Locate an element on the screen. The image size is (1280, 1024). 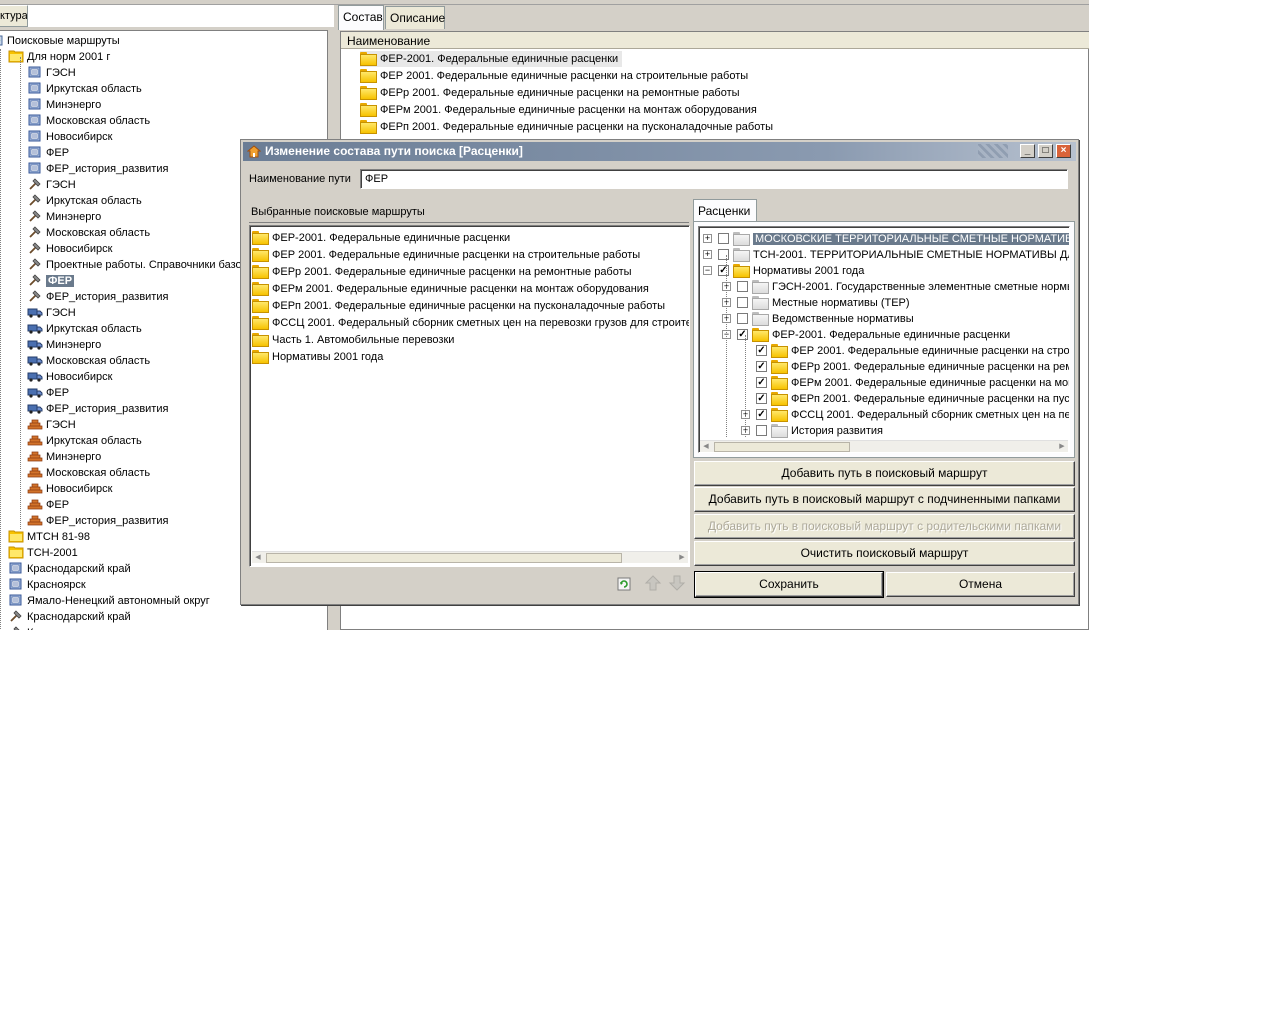
clear-route-button: Очистить поисковый маршрут is located at coordinates (884, 553).